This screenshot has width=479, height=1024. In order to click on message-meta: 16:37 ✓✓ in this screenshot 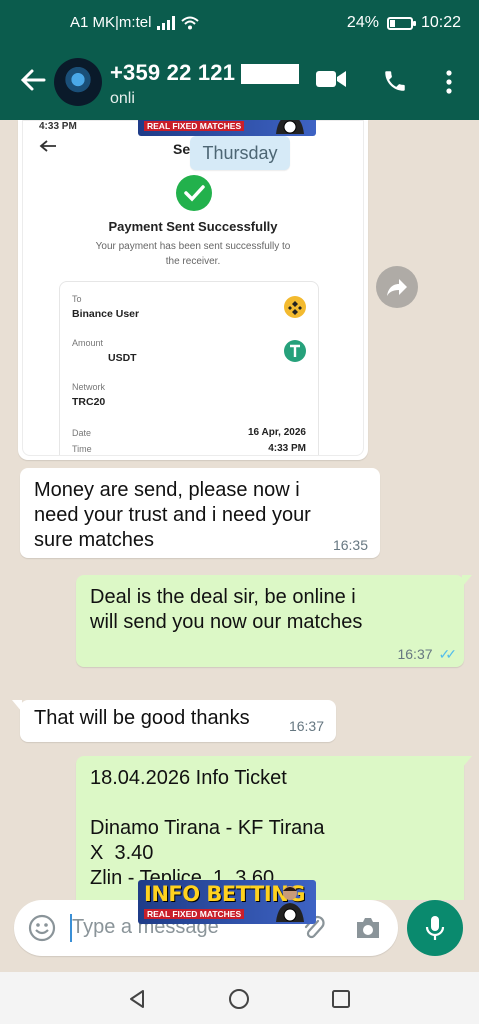, I will do `click(427, 654)`.